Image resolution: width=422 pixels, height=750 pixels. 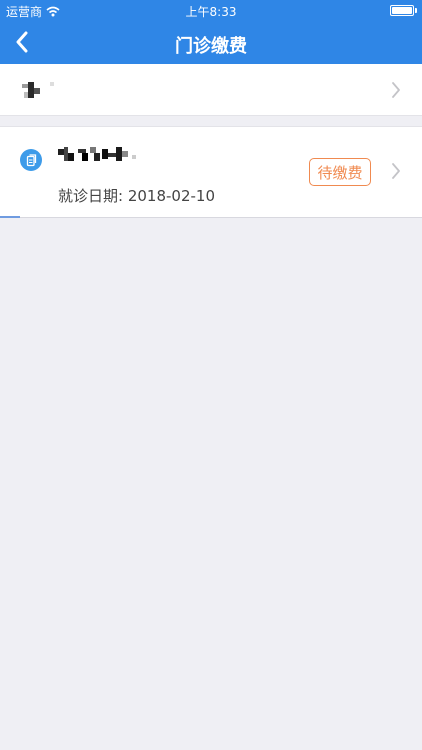 What do you see at coordinates (211, 90) in the screenshot?
I see `patient-selector-row` at bounding box center [211, 90].